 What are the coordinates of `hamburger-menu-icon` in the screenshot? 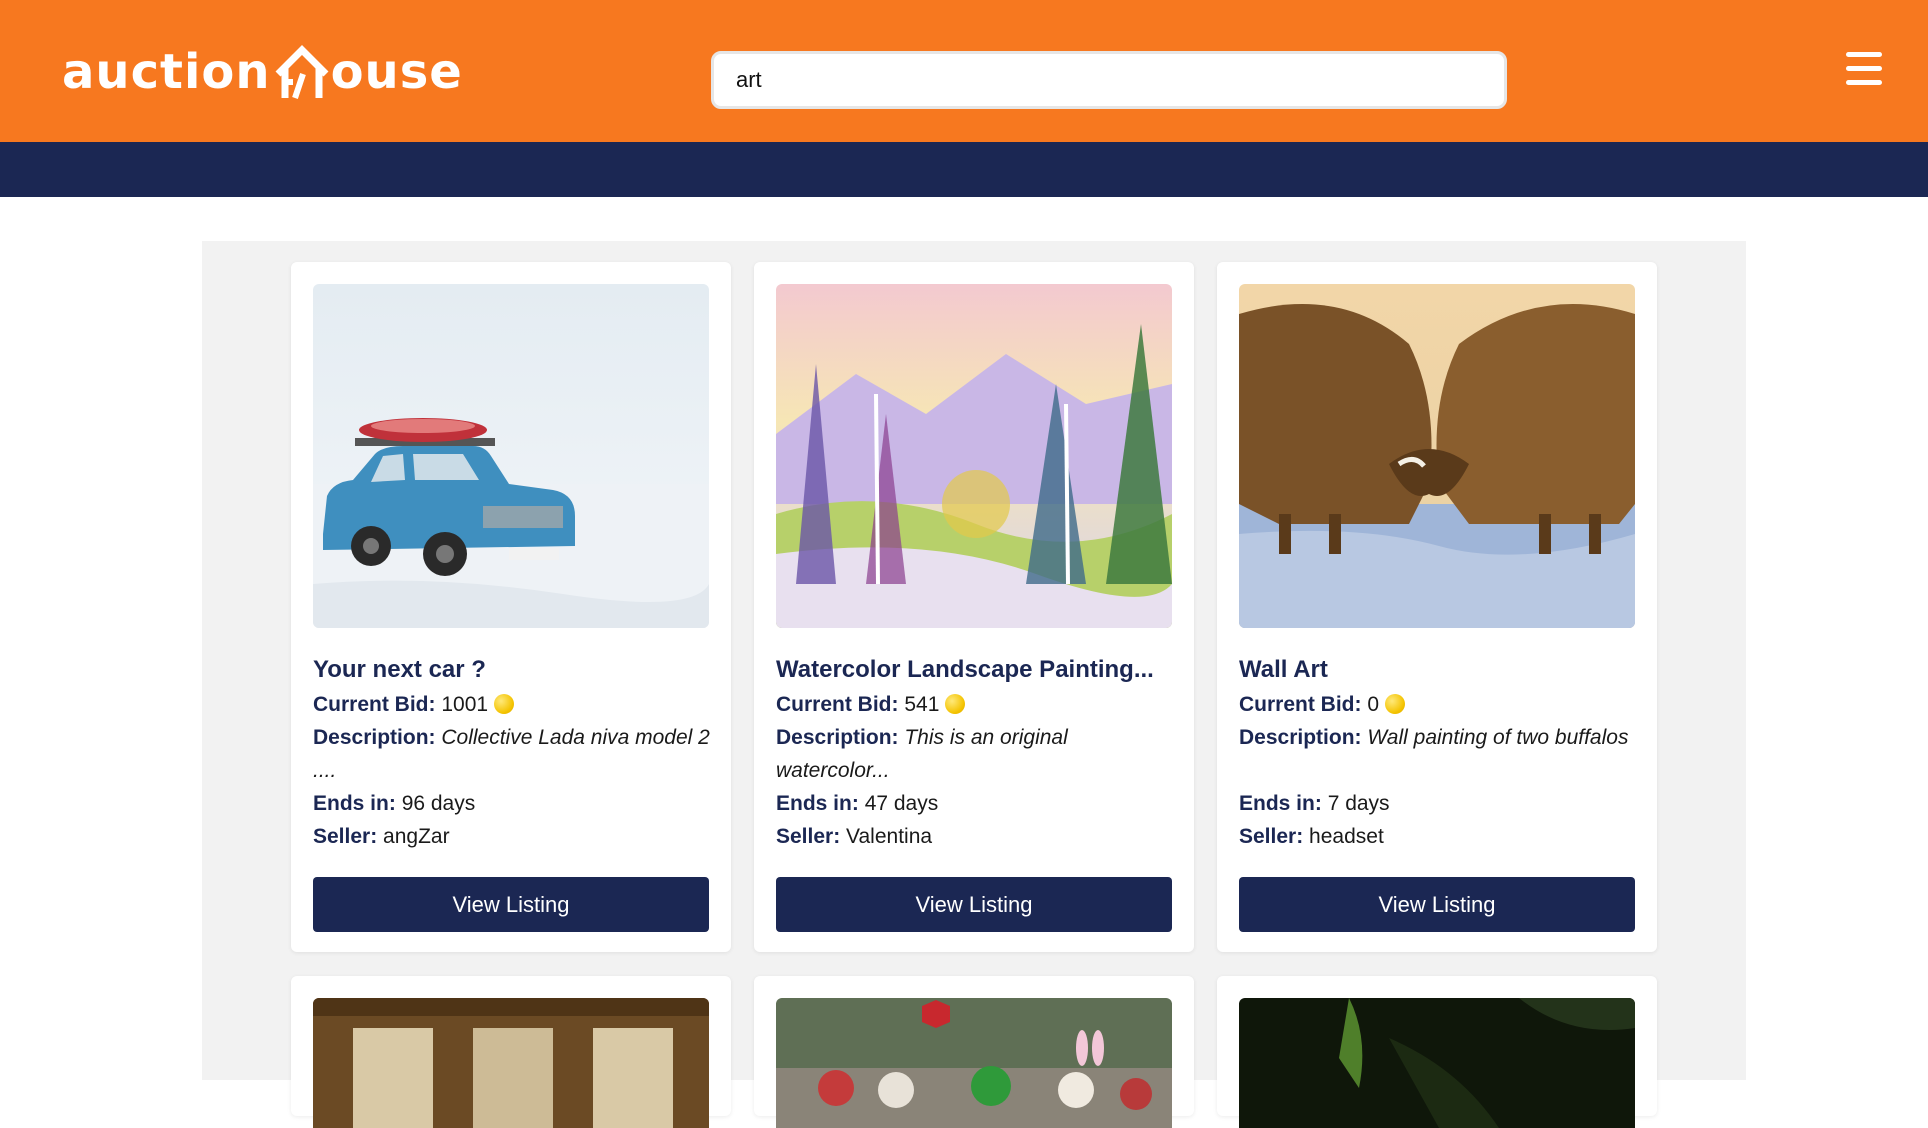 It's located at (1864, 69).